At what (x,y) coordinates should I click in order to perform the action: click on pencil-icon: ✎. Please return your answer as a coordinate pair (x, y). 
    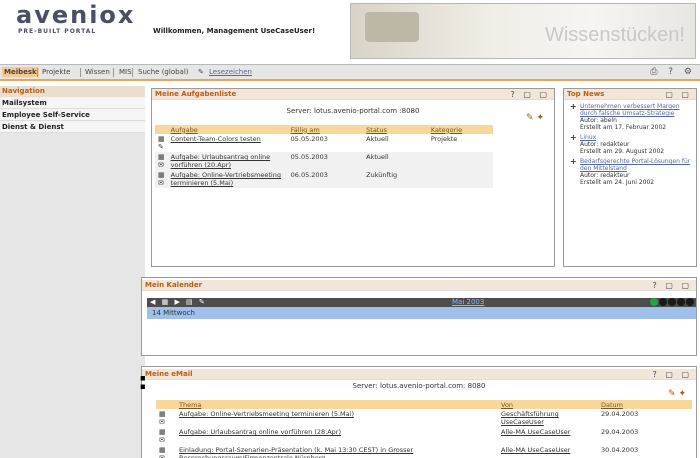
    Looking at the image, I should click on (201, 72).